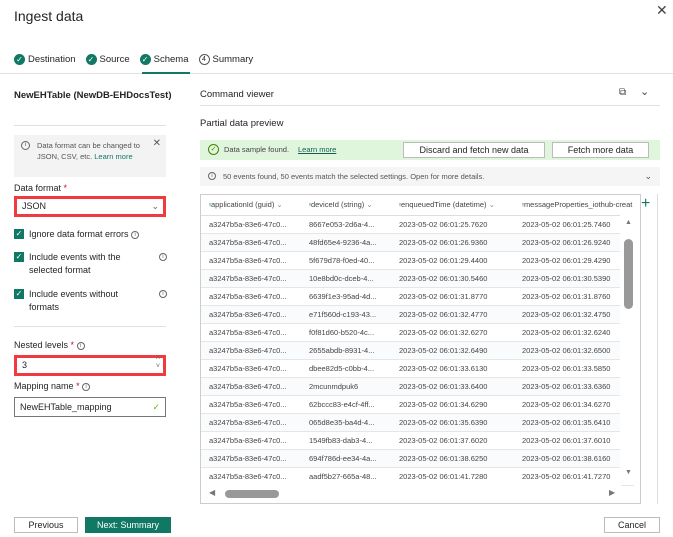 Image resolution: width=673 pixels, height=537 pixels. Describe the element at coordinates (237, 94) in the screenshot. I see `command-viewer-title: Command viewer` at that location.